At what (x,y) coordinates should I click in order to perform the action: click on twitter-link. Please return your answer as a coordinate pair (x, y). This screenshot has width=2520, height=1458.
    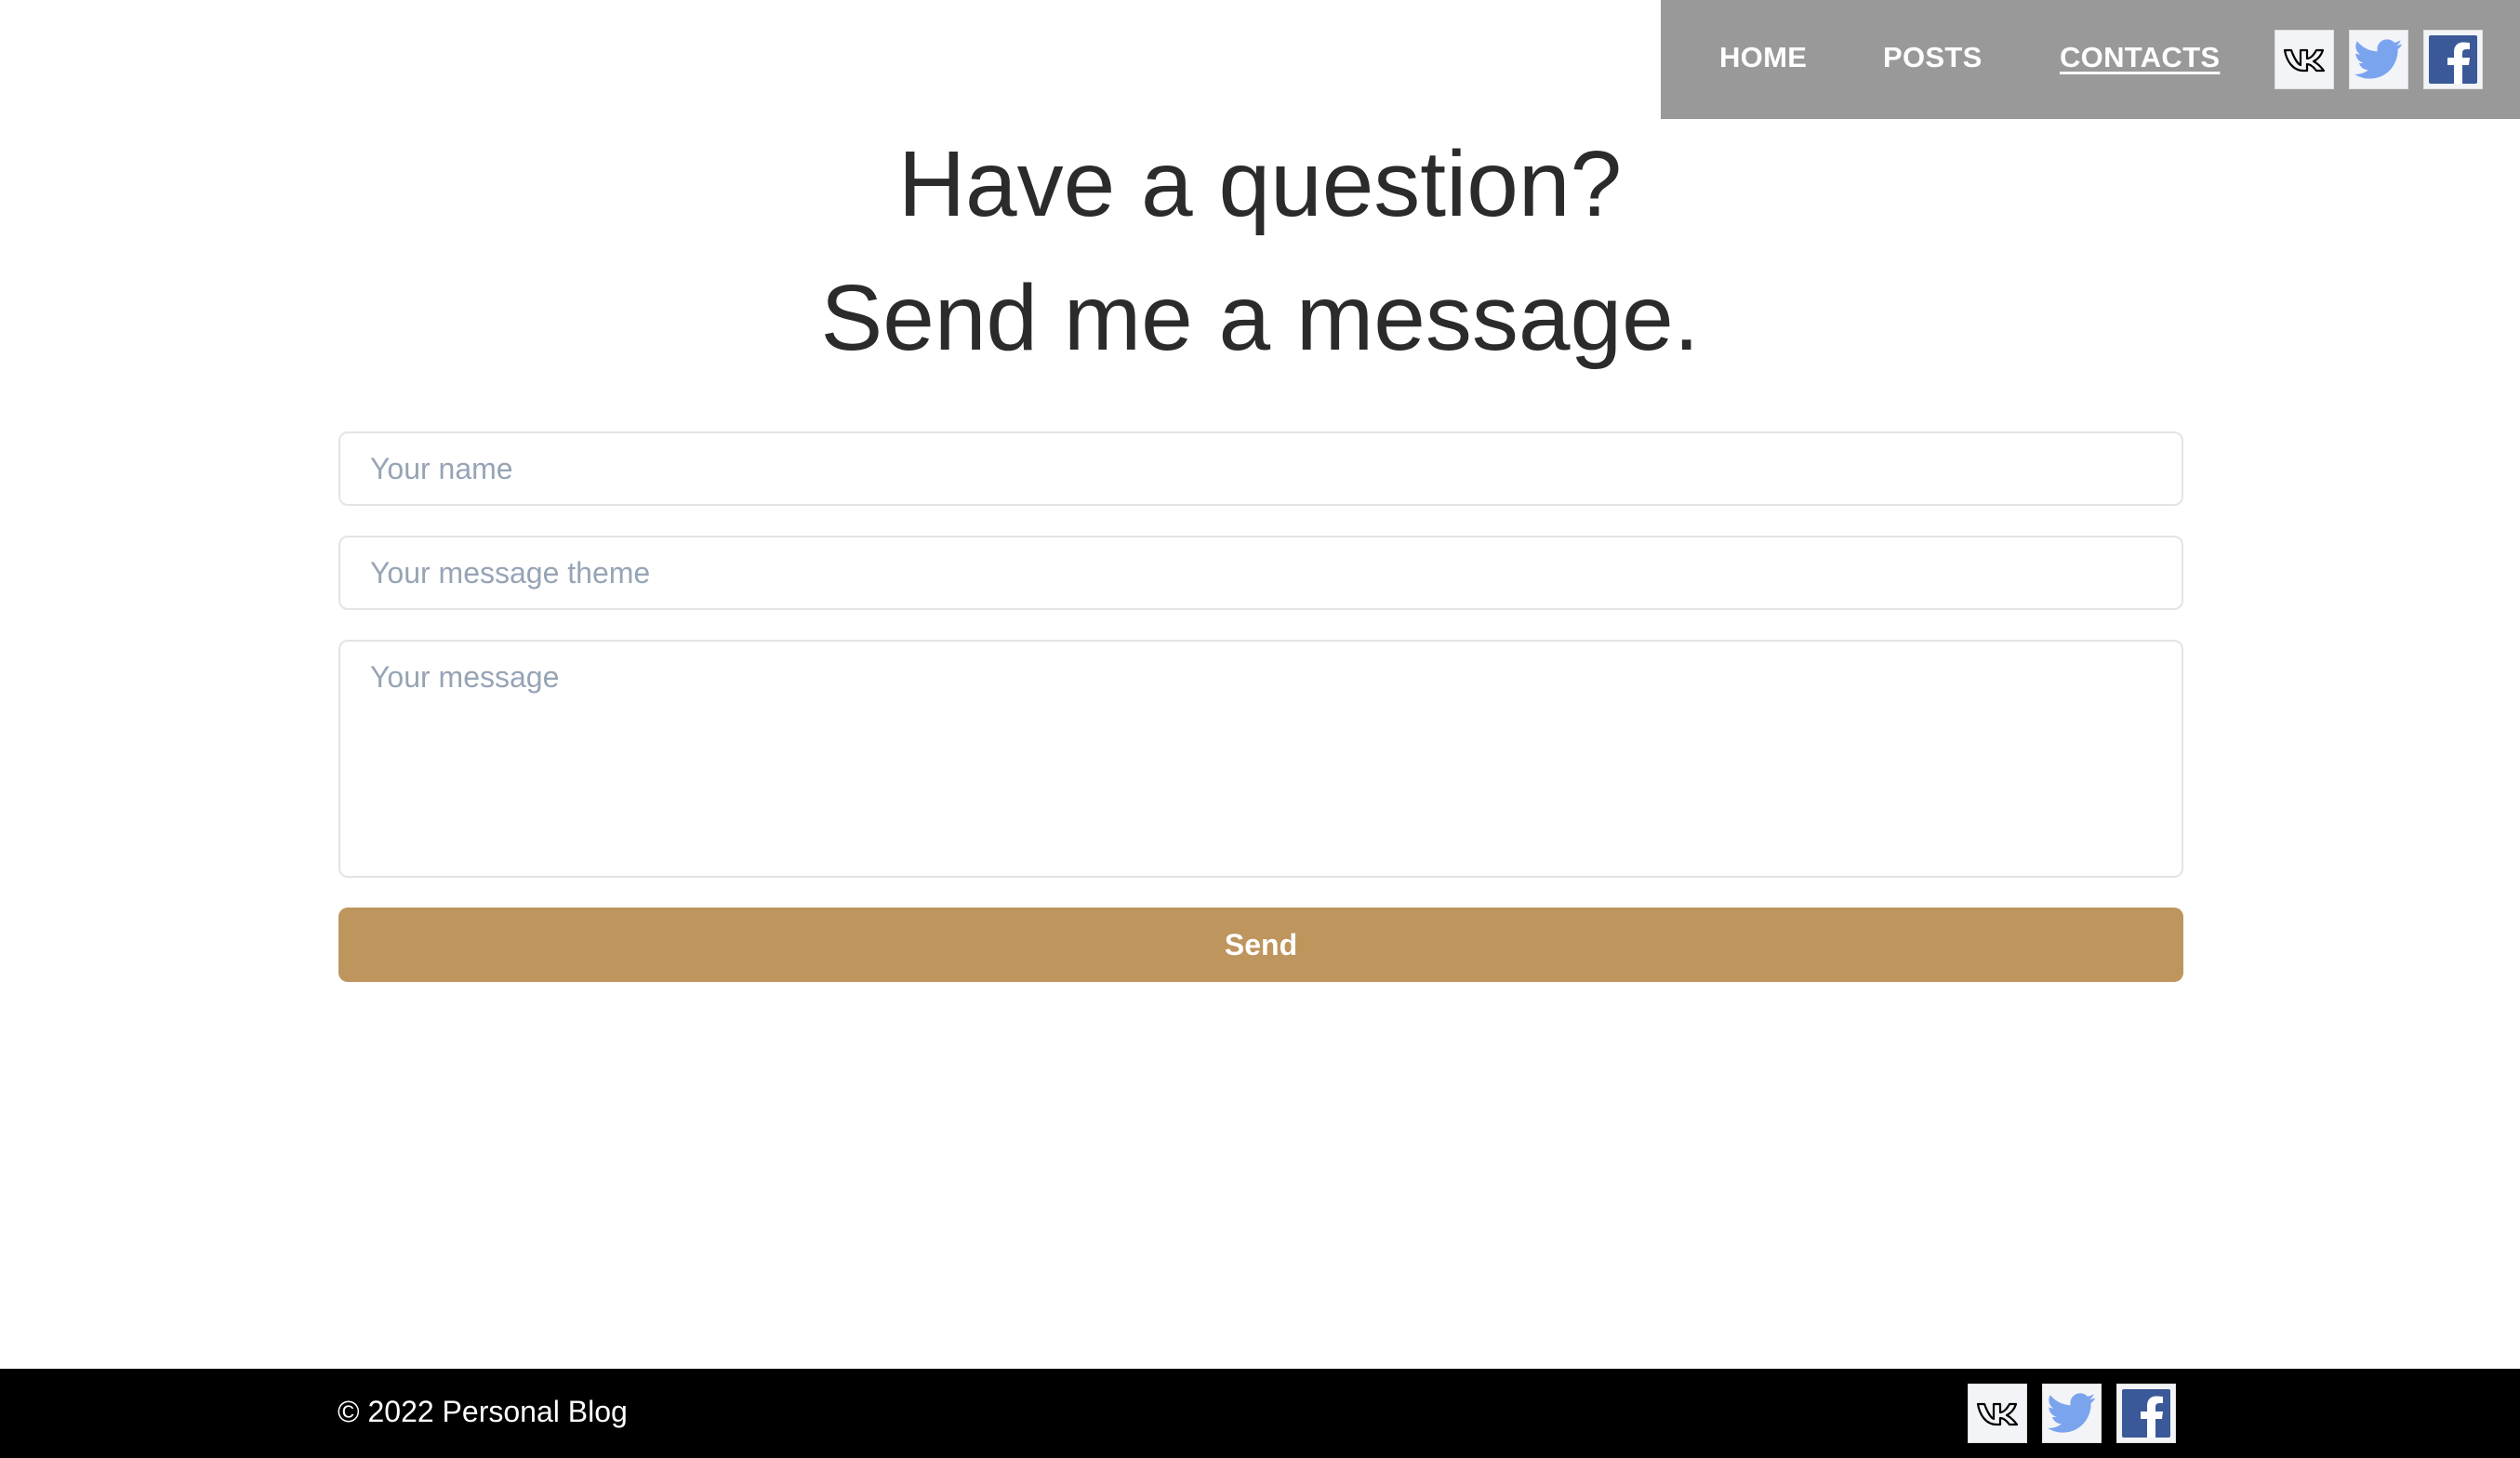
    Looking at the image, I should click on (2378, 59).